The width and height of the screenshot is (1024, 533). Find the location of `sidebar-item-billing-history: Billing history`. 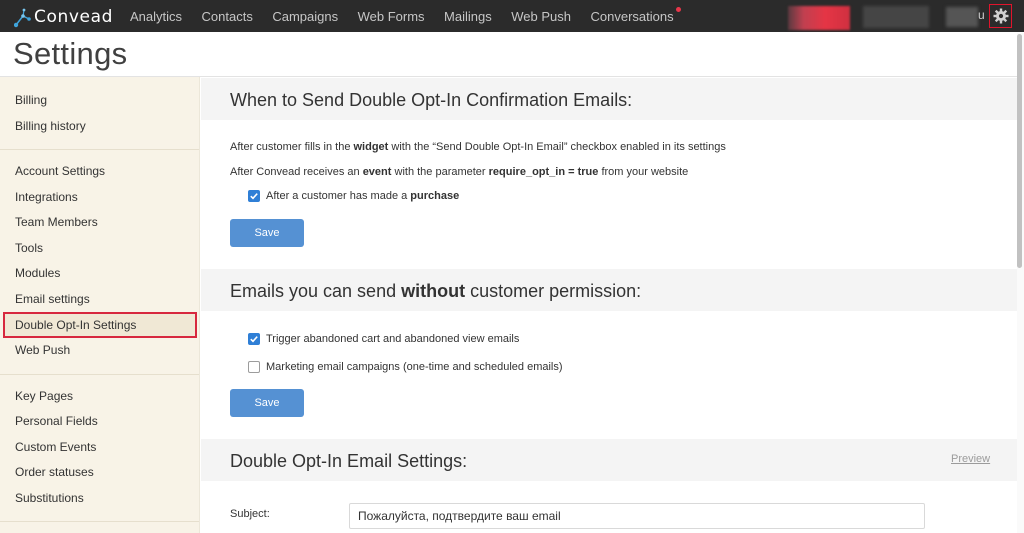

sidebar-item-billing-history: Billing history is located at coordinates (50, 126).